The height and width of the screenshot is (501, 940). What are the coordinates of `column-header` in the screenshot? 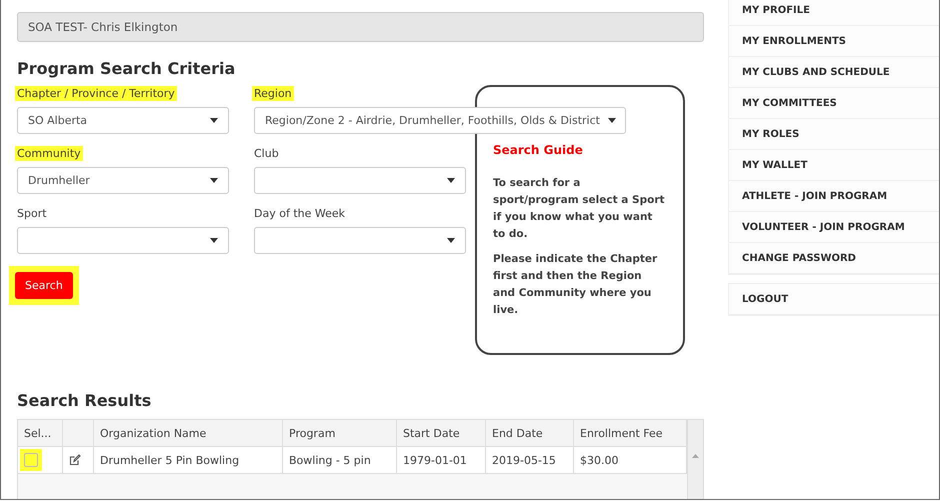 It's located at (78, 433).